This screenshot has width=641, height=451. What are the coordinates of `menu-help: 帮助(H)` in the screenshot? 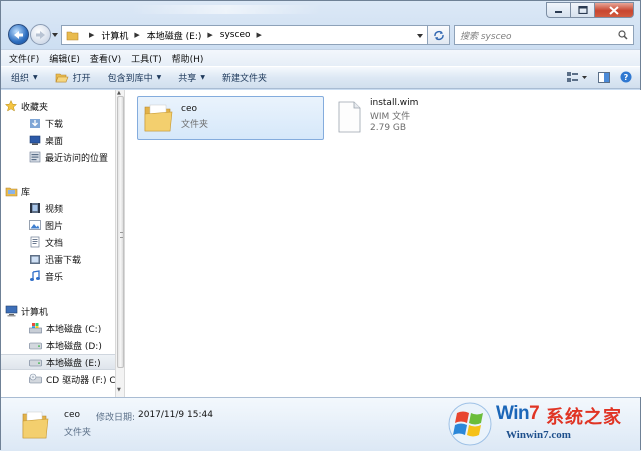 It's located at (188, 58).